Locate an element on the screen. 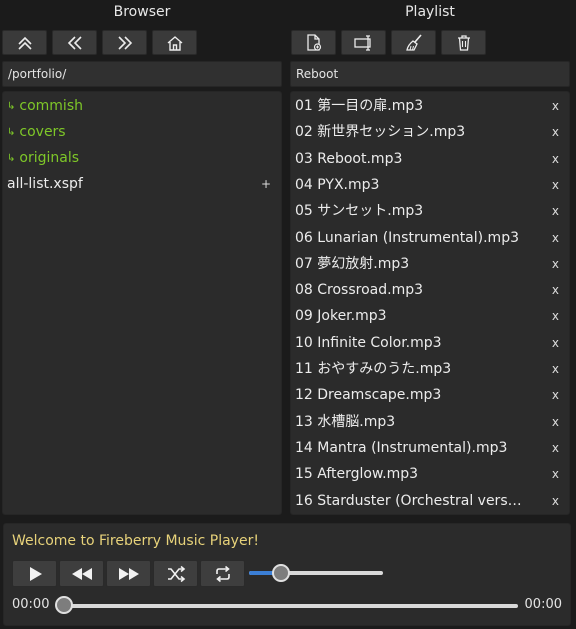  playlist-track: 04 PYX.mp3 x is located at coordinates (430, 185).